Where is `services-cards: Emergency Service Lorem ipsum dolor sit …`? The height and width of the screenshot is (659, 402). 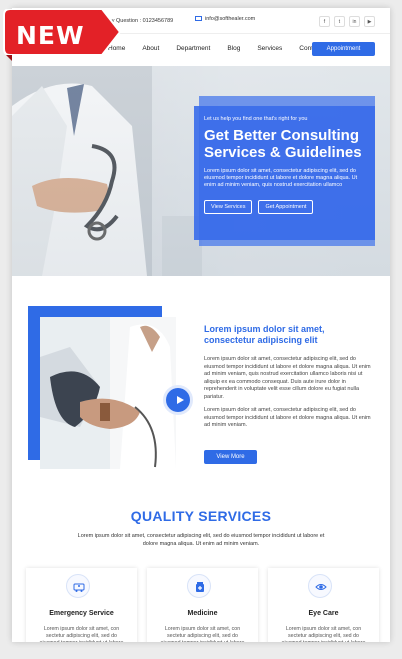
services-cards: Emergency Service Lorem ipsum dolor sit … is located at coordinates (202, 605).